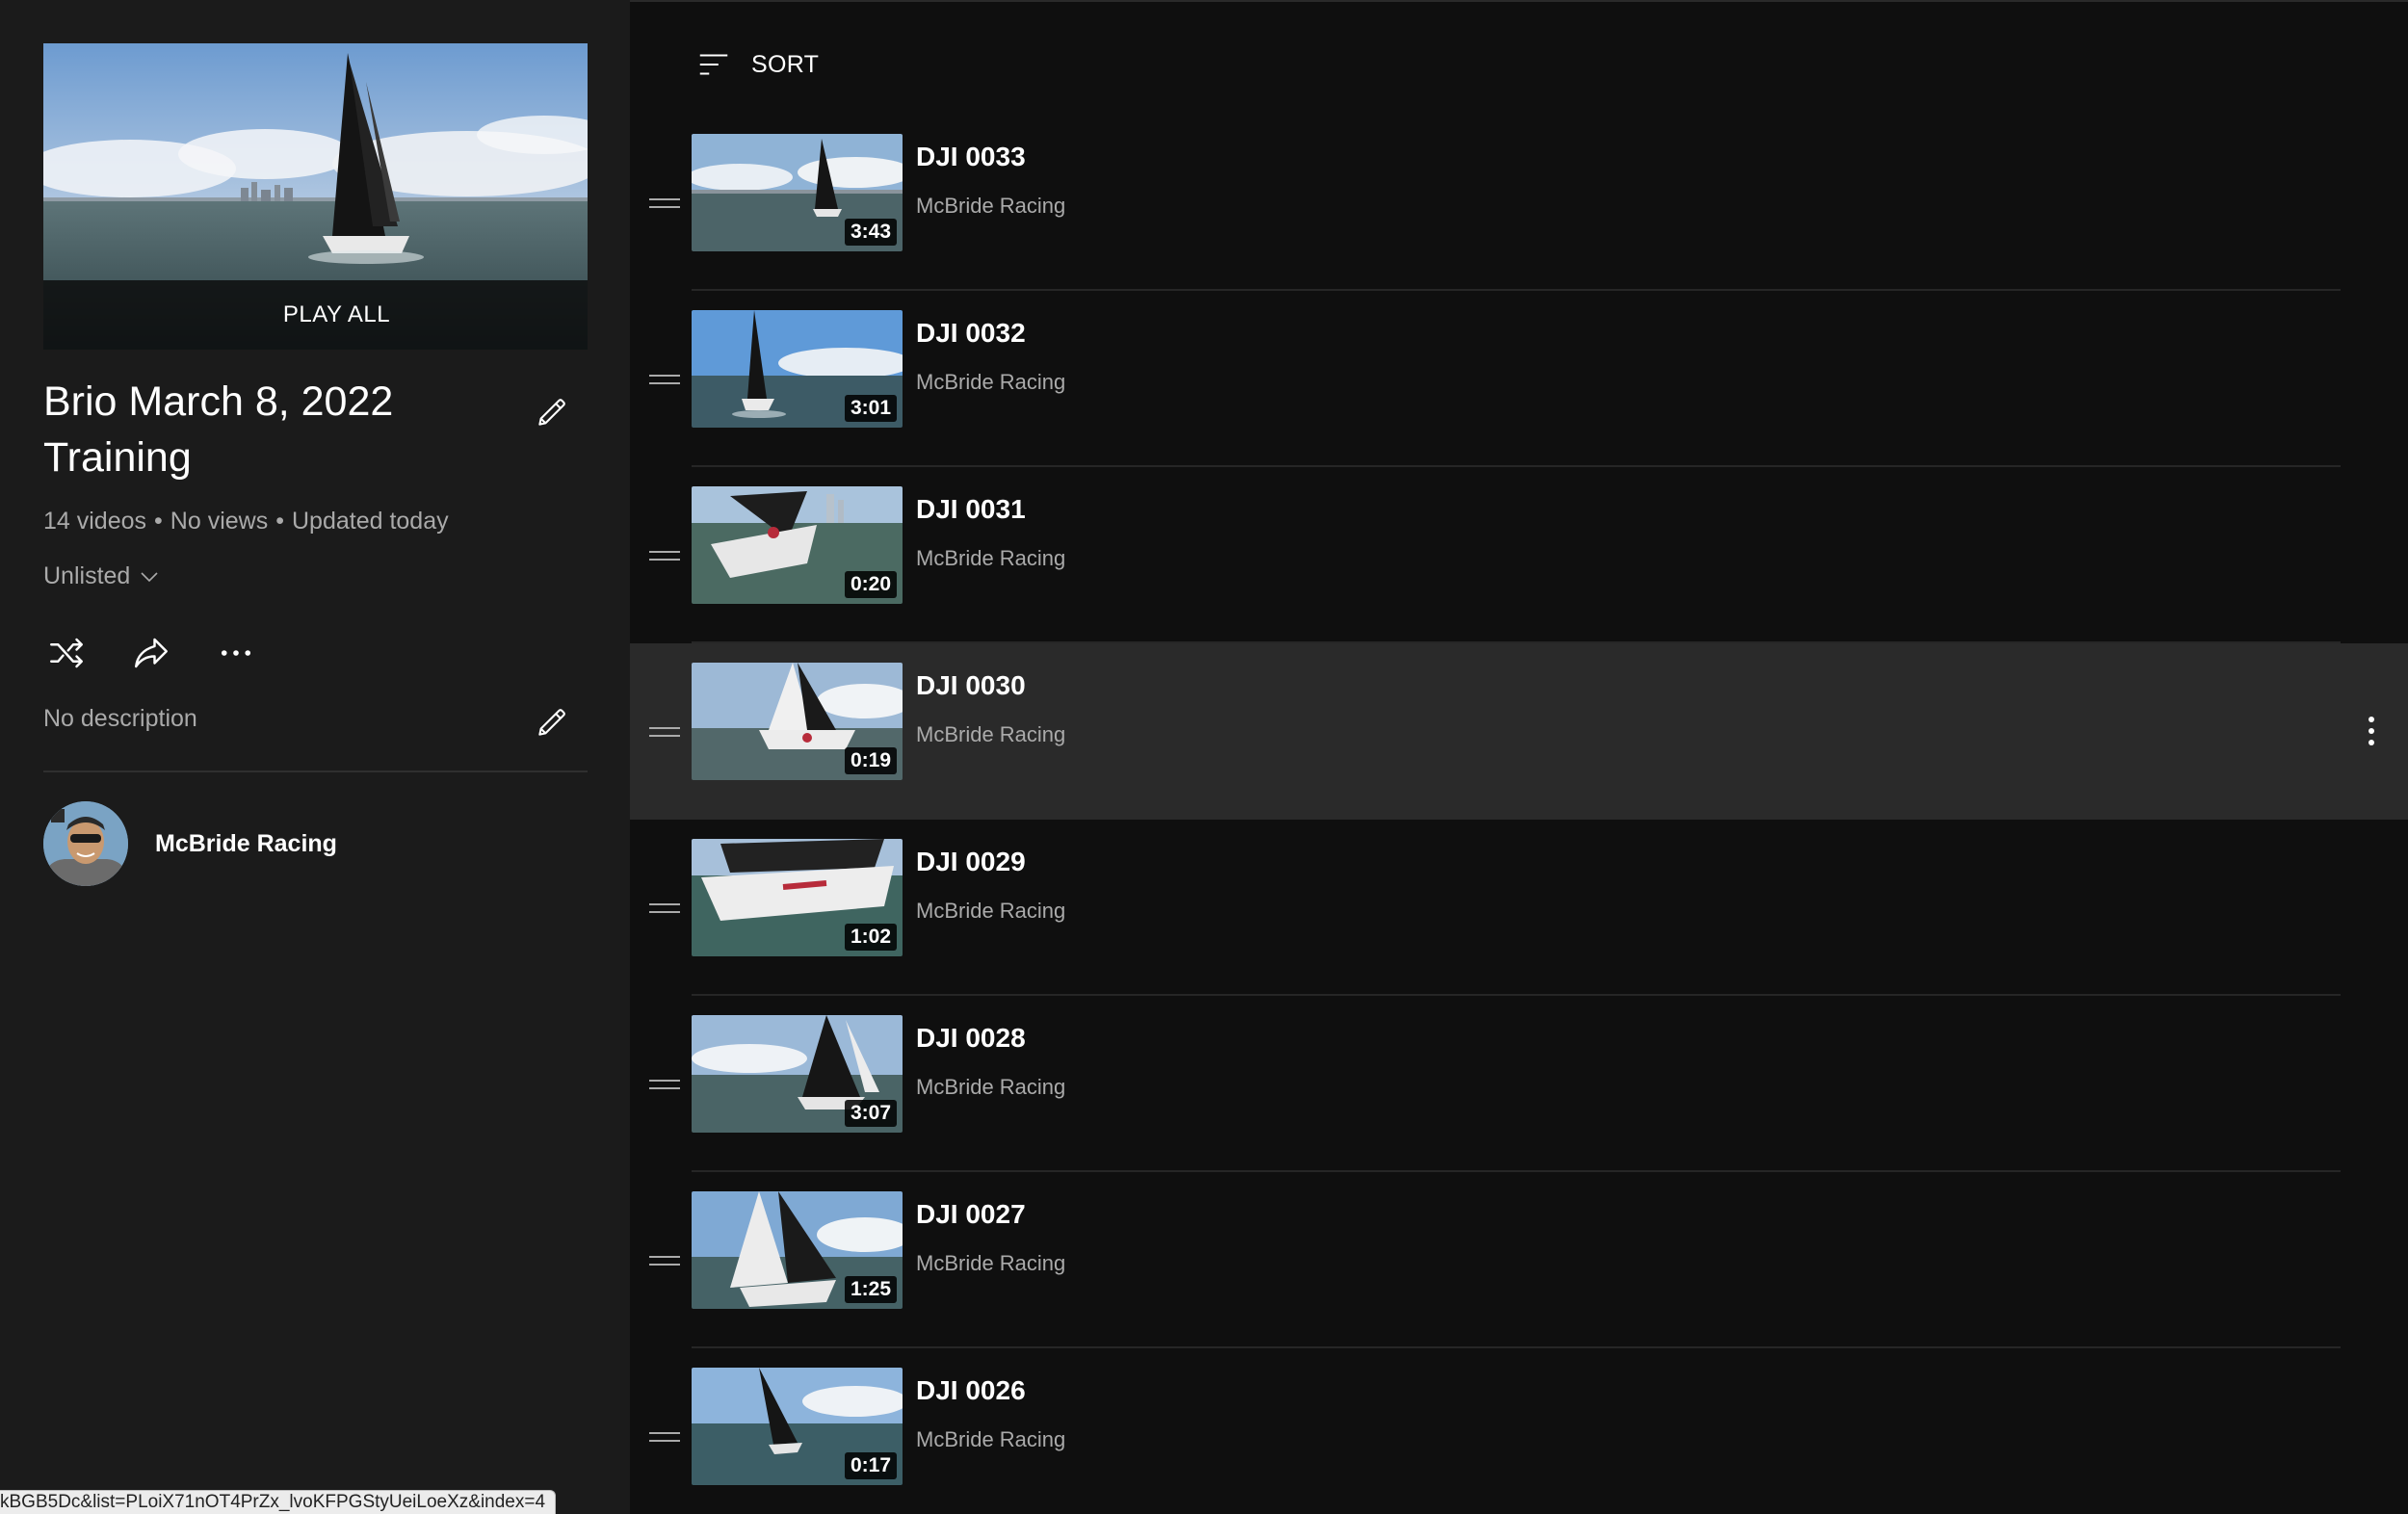 The image size is (2408, 1514). I want to click on play-all-bar: PLAY ALL, so click(315, 315).